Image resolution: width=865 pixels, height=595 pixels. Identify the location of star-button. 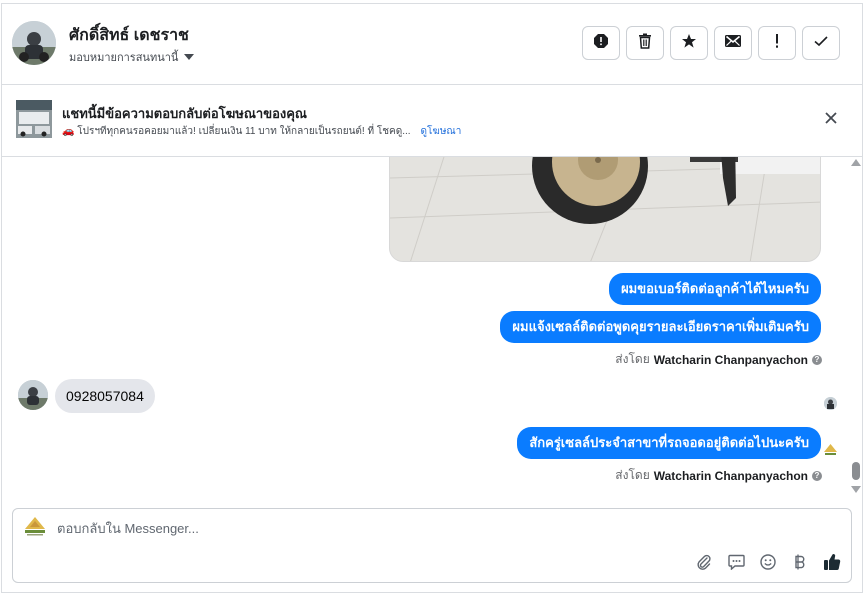
(689, 43).